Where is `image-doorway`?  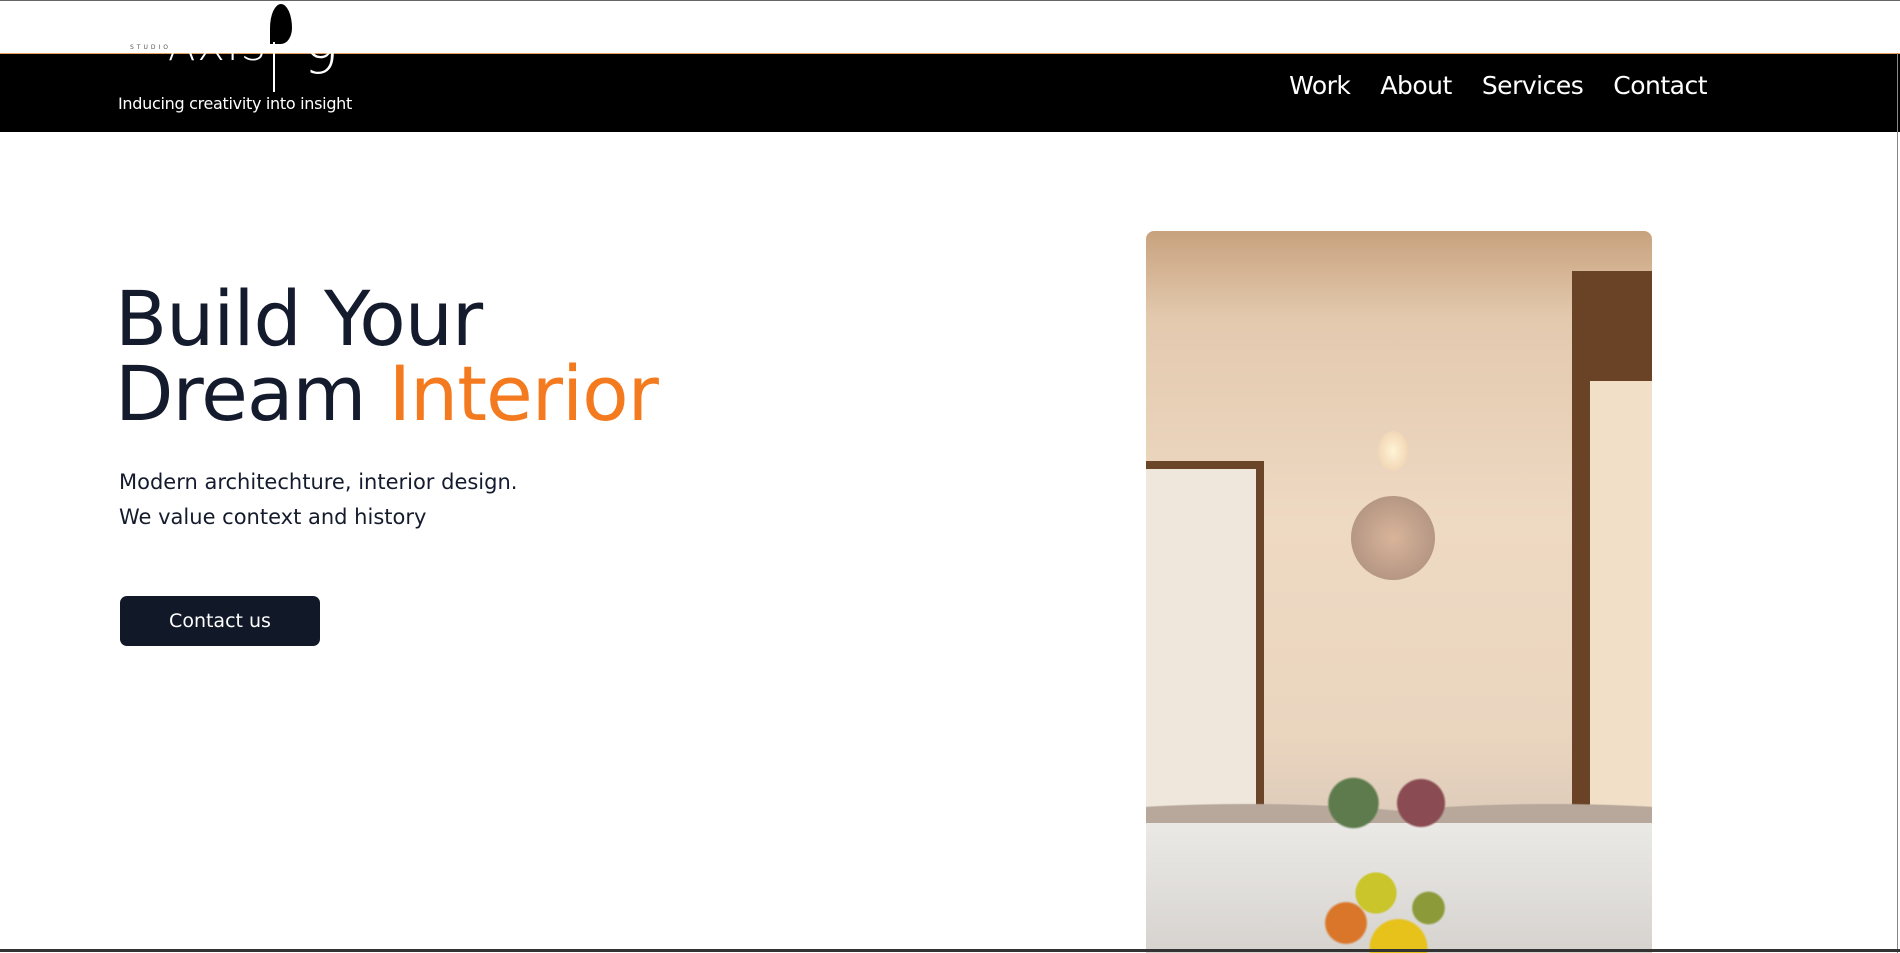
image-doorway is located at coordinates (1205, 639).